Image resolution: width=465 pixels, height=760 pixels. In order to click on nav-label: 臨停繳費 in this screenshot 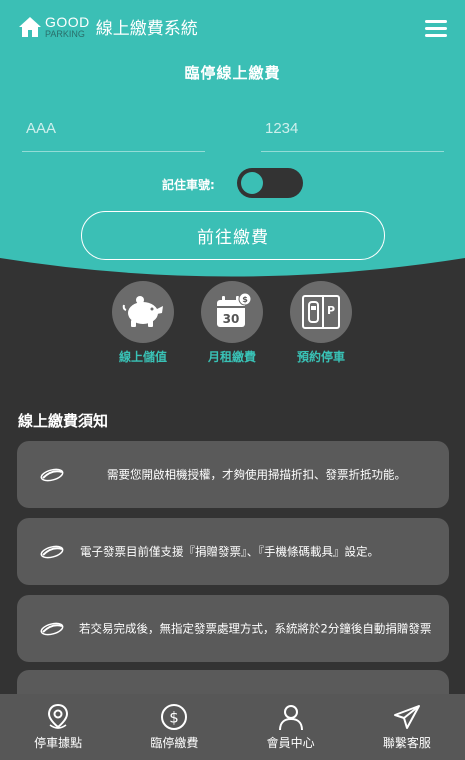, I will do `click(174, 743)`.